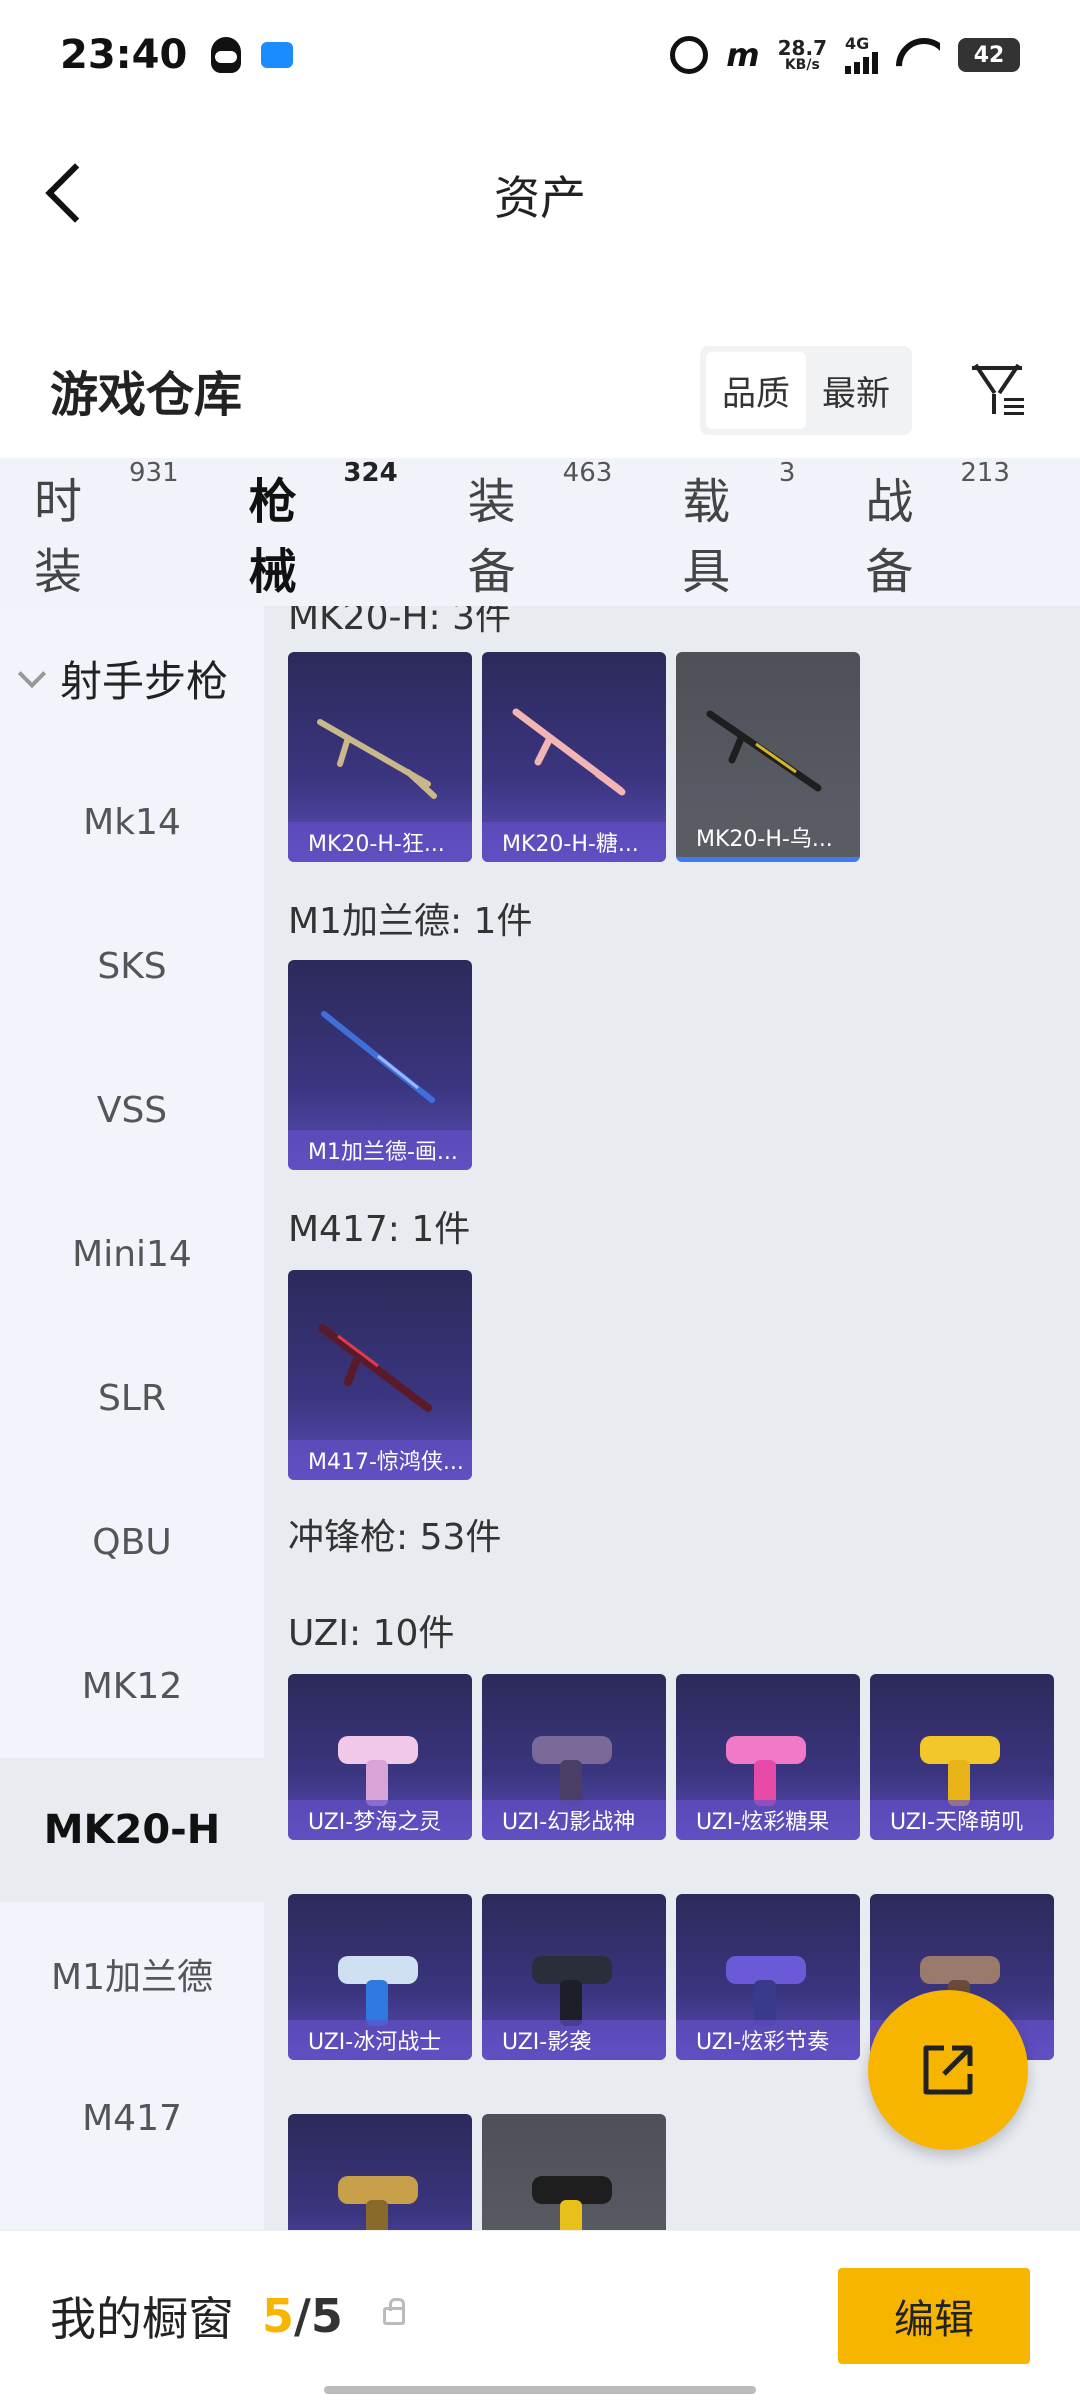  Describe the element at coordinates (106, 530) in the screenshot. I see `tab-fashion: 时装 931` at that location.